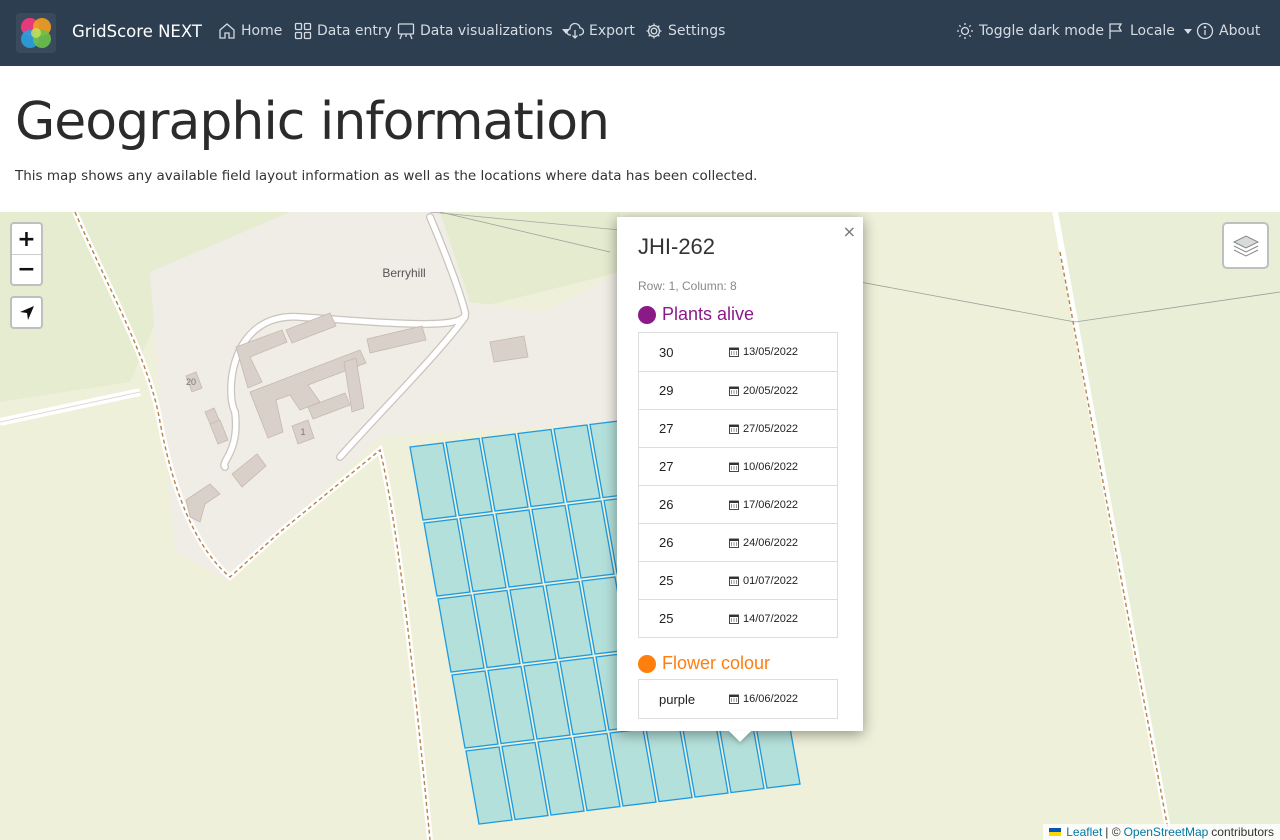  Describe the element at coordinates (1240, 31) in the screenshot. I see `nav-about-label: About` at that location.